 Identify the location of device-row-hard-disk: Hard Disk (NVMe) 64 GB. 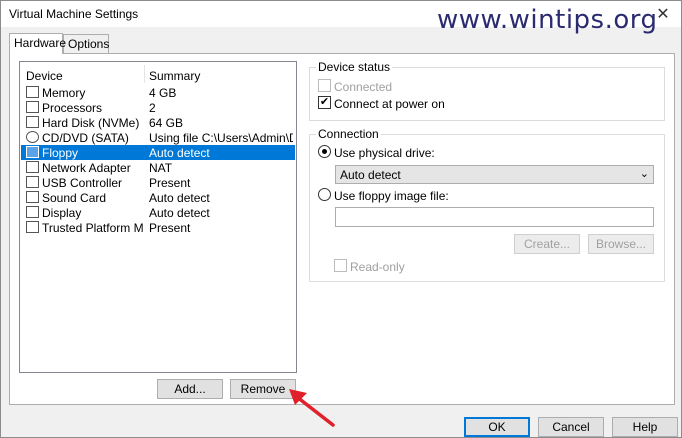
(158, 122).